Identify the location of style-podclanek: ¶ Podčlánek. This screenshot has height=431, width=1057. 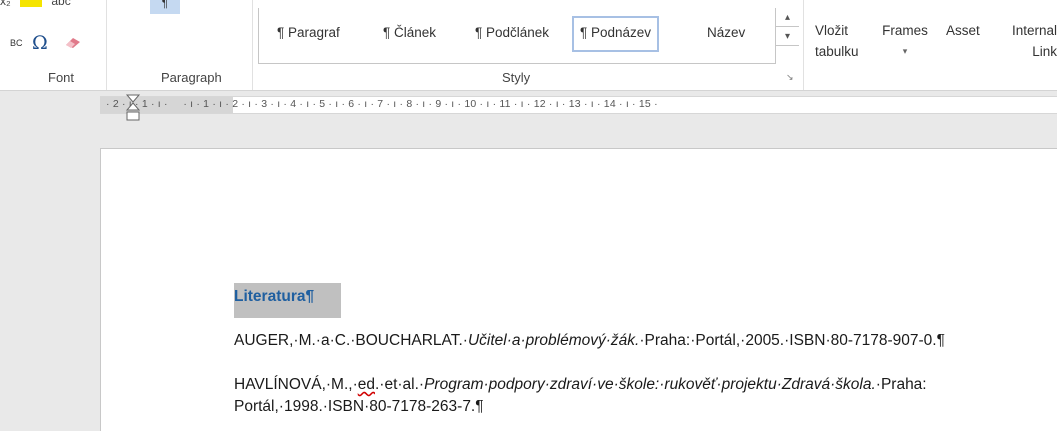
(512, 36).